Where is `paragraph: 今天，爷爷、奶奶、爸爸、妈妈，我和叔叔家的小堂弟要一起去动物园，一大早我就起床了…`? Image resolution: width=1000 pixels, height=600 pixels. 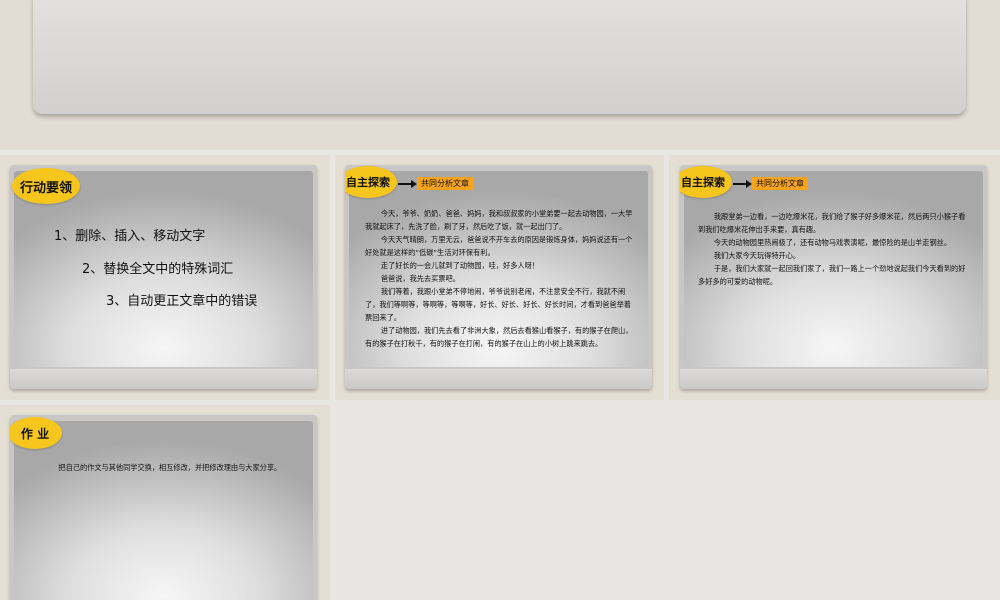 paragraph: 今天，爷爷、奶奶、爸爸、妈妈，我和叔叔家的小堂弟要一起去动物园，一大早我就起床了… is located at coordinates (499, 220).